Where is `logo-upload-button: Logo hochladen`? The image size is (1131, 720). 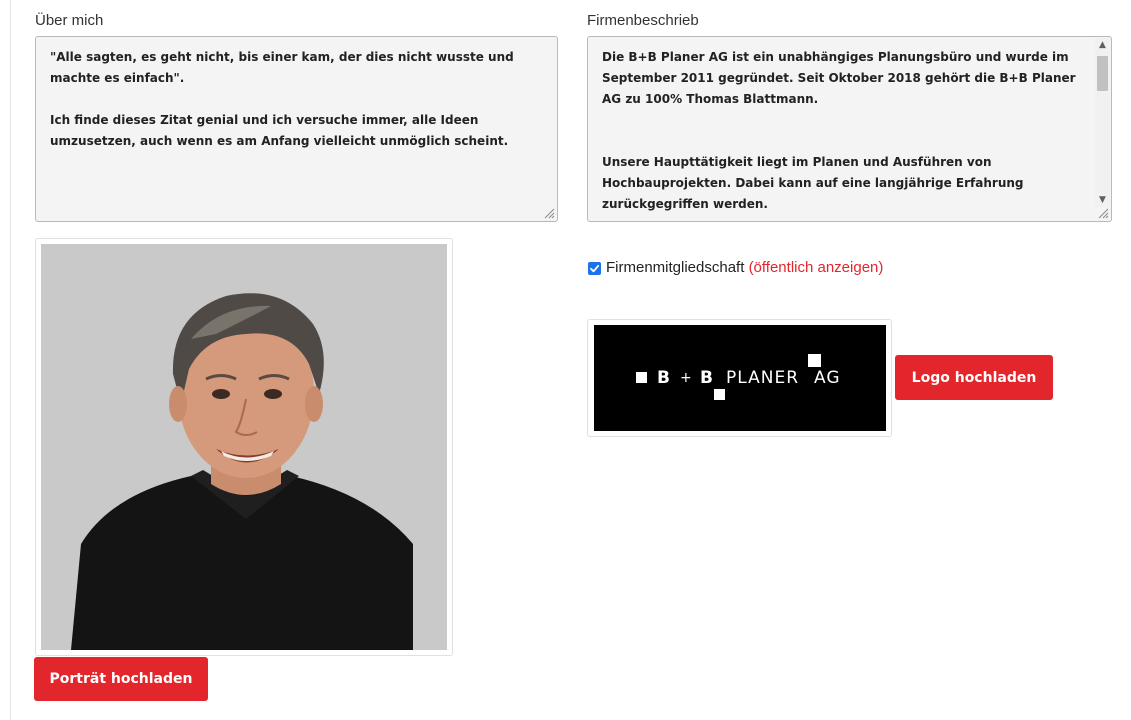 logo-upload-button: Logo hochladen is located at coordinates (974, 377).